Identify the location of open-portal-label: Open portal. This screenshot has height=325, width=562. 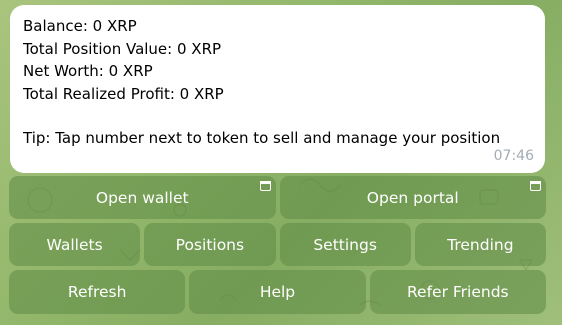
(412, 197).